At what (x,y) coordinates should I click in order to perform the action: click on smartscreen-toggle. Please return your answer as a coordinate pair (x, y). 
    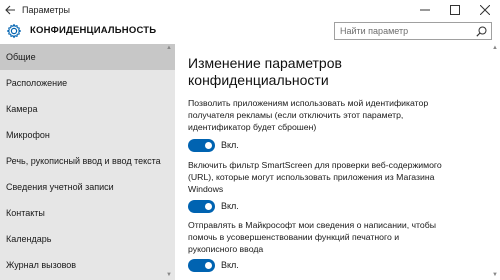
    Looking at the image, I should click on (201, 206).